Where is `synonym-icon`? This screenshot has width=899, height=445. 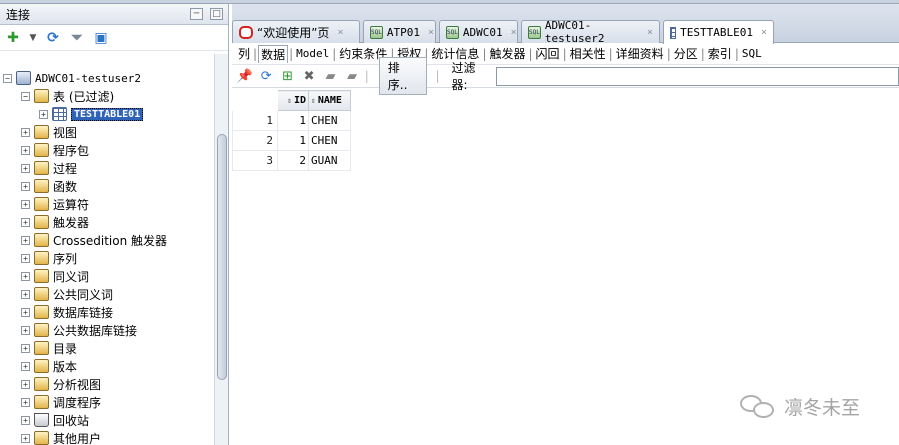 synonym-icon is located at coordinates (41, 276).